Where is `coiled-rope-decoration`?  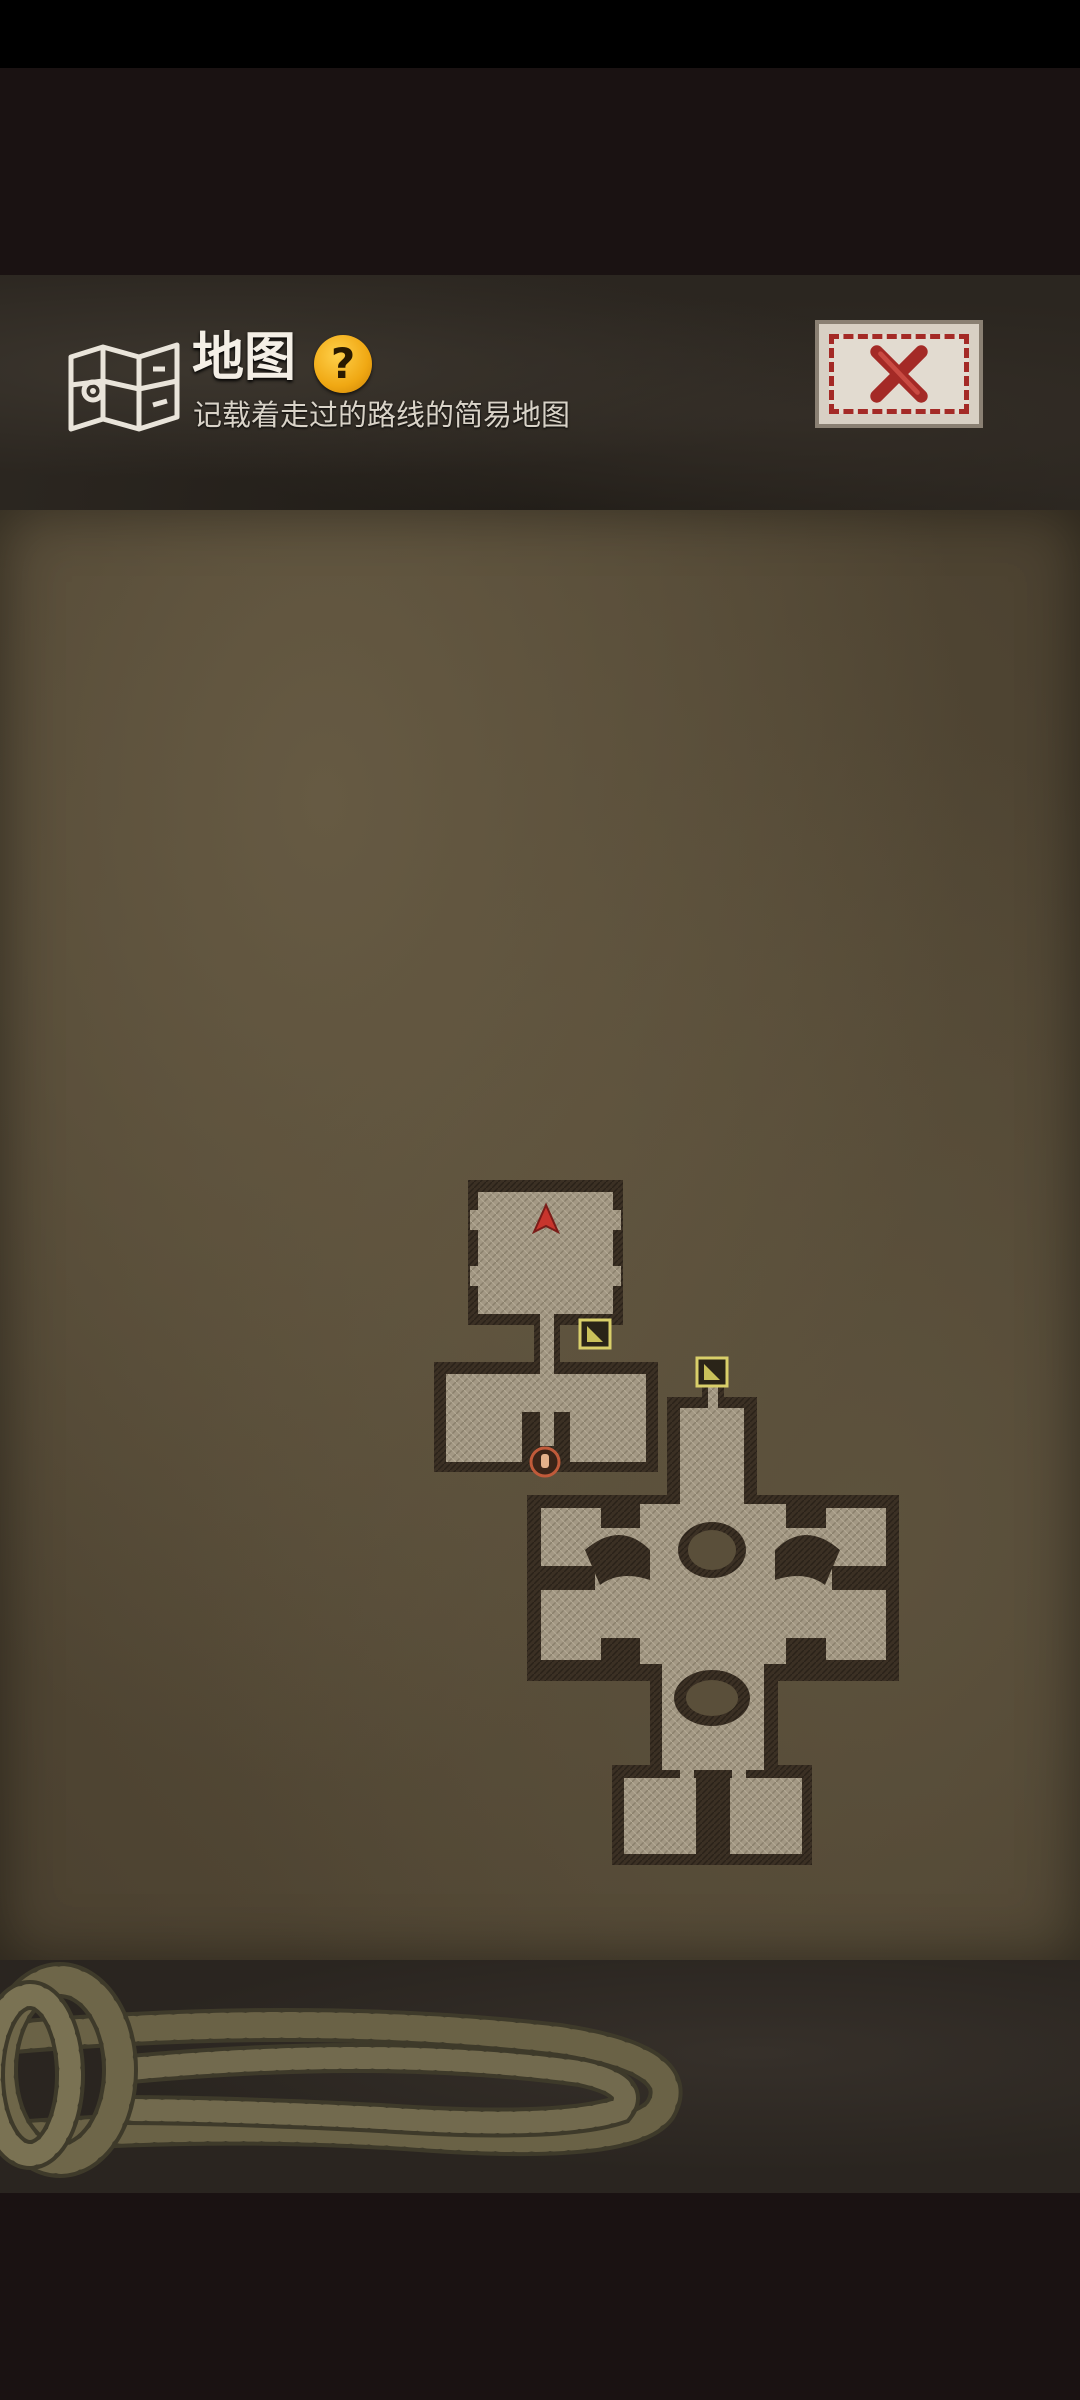 coiled-rope-decoration is located at coordinates (341, 2070).